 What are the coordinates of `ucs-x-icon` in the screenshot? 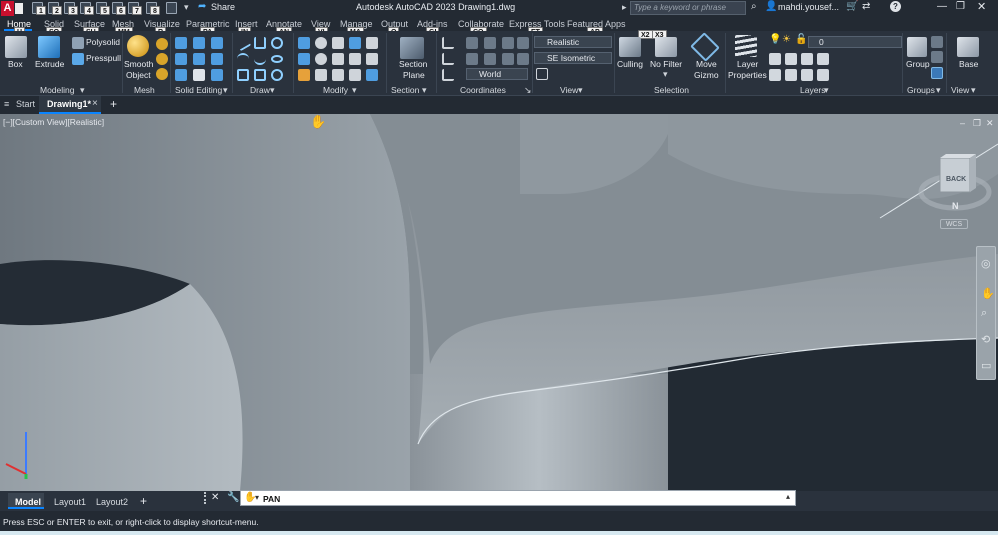 It's located at (472, 43).